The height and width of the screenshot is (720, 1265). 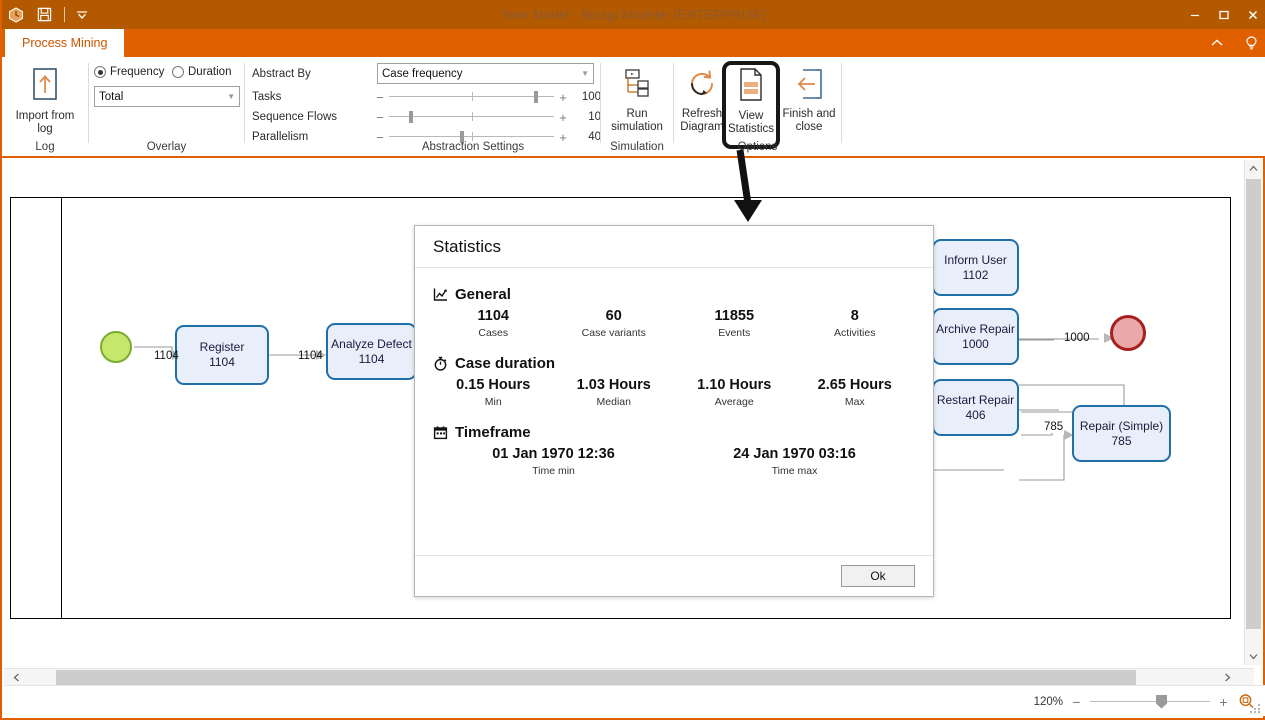 What do you see at coordinates (1048, 701) in the screenshot?
I see `zoom-level-label: 120%` at bounding box center [1048, 701].